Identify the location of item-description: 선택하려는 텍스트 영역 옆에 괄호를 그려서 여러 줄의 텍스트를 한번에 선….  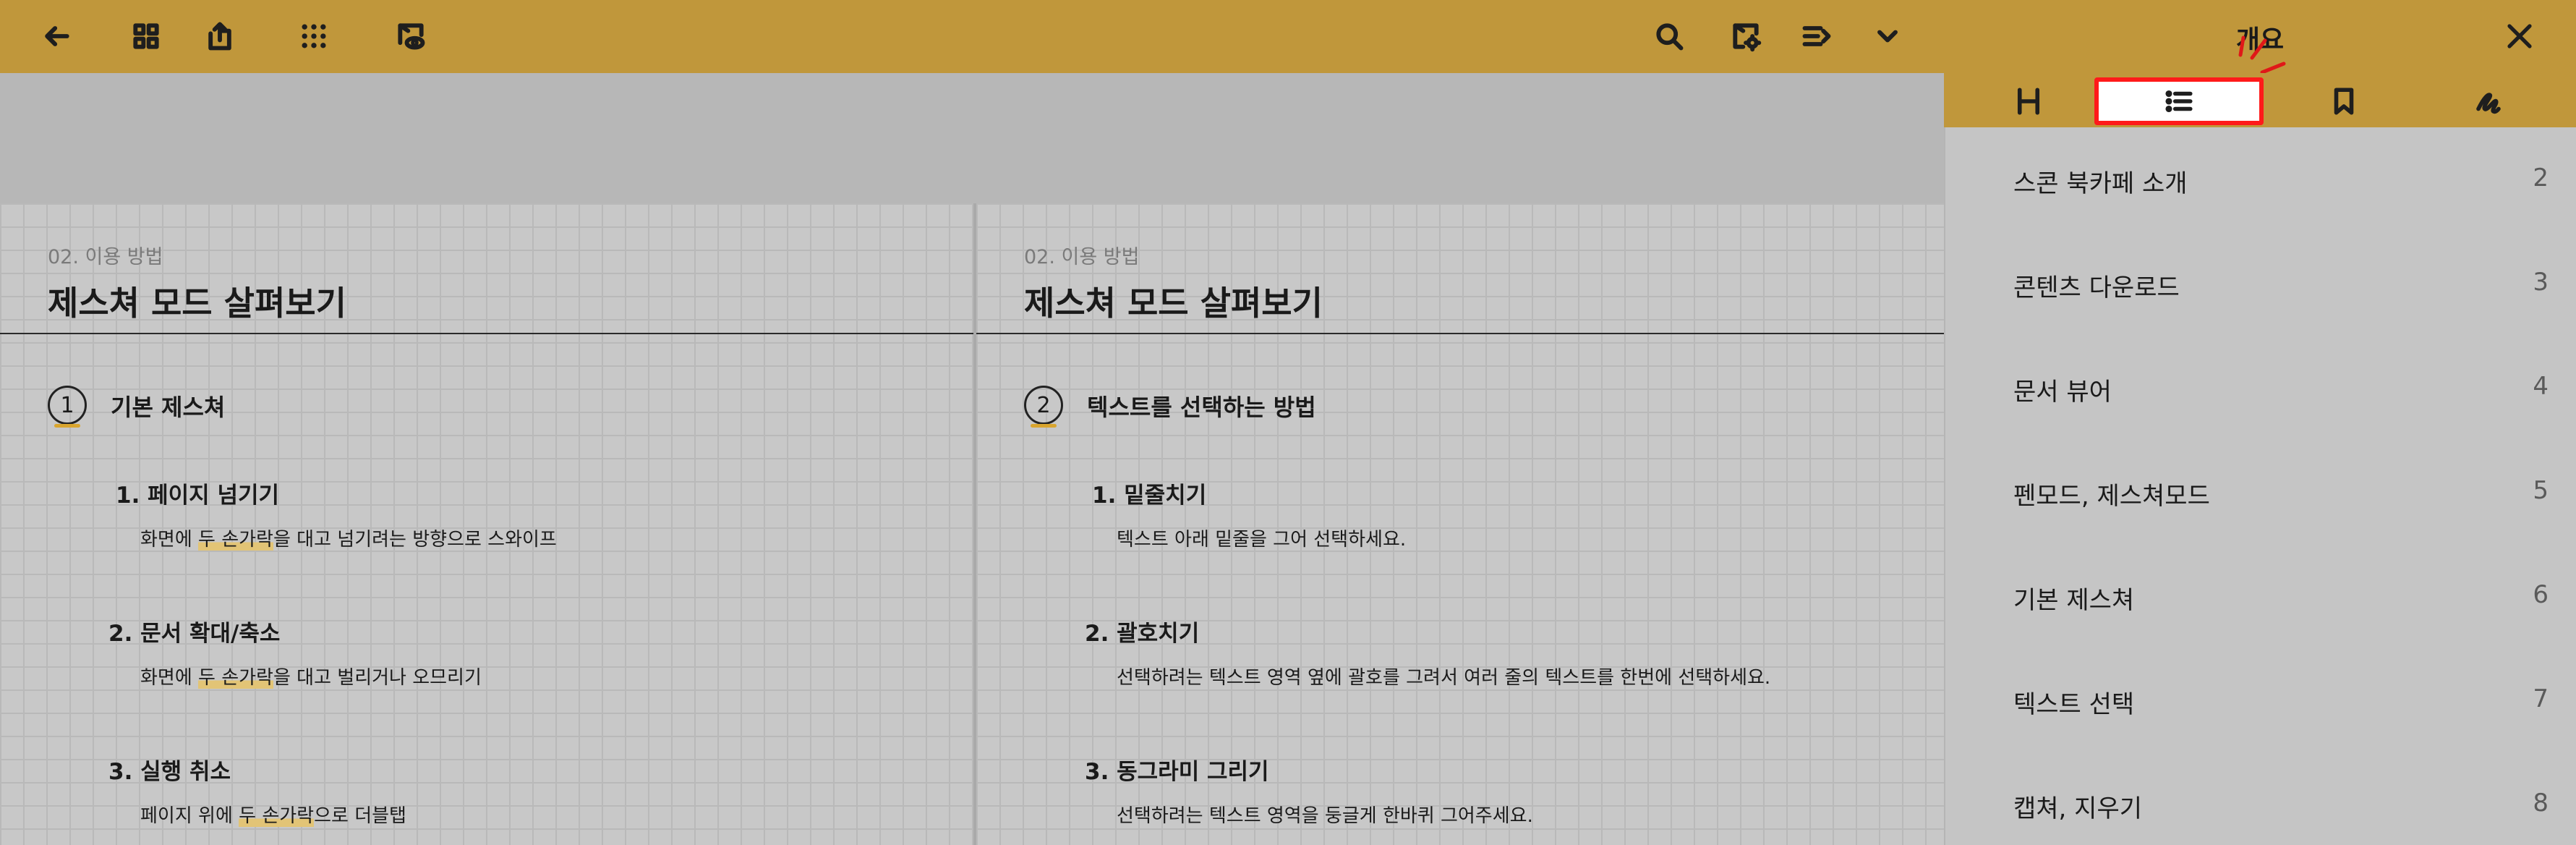
(1444, 678).